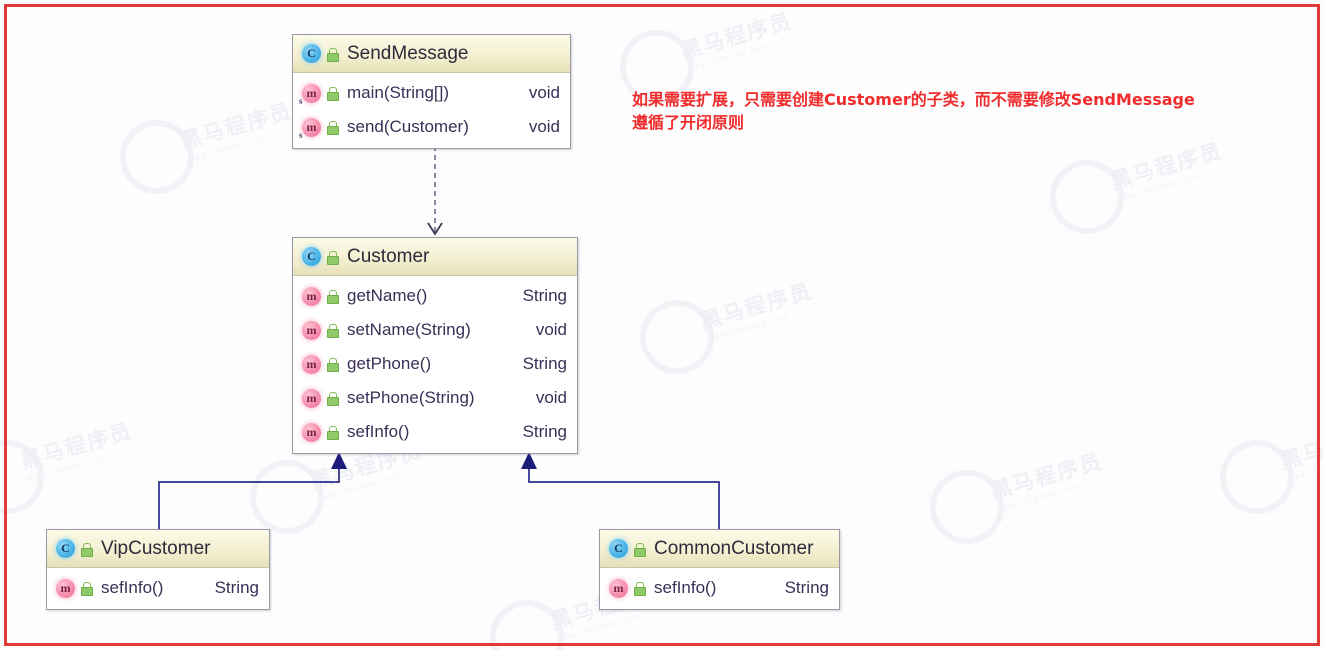 This screenshot has width=1324, height=650. I want to click on member-row: m getPhone() String, so click(435, 364).